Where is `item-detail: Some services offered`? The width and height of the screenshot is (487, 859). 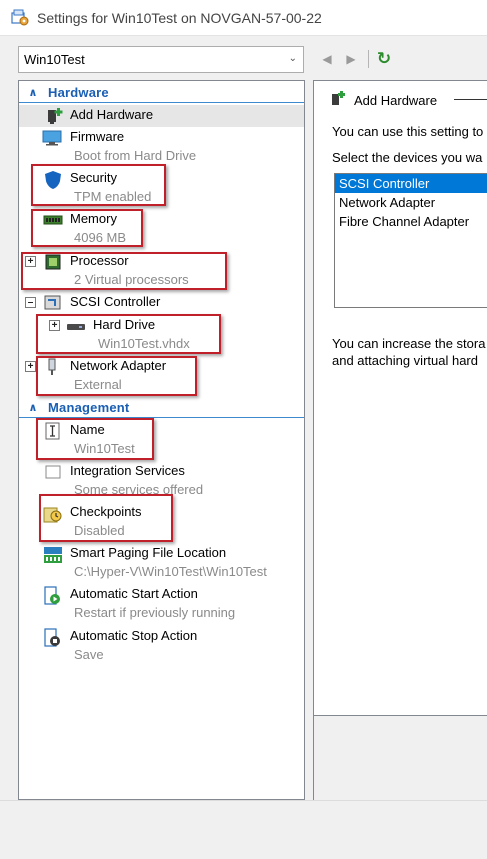
item-detail: Some services offered is located at coordinates (139, 489).